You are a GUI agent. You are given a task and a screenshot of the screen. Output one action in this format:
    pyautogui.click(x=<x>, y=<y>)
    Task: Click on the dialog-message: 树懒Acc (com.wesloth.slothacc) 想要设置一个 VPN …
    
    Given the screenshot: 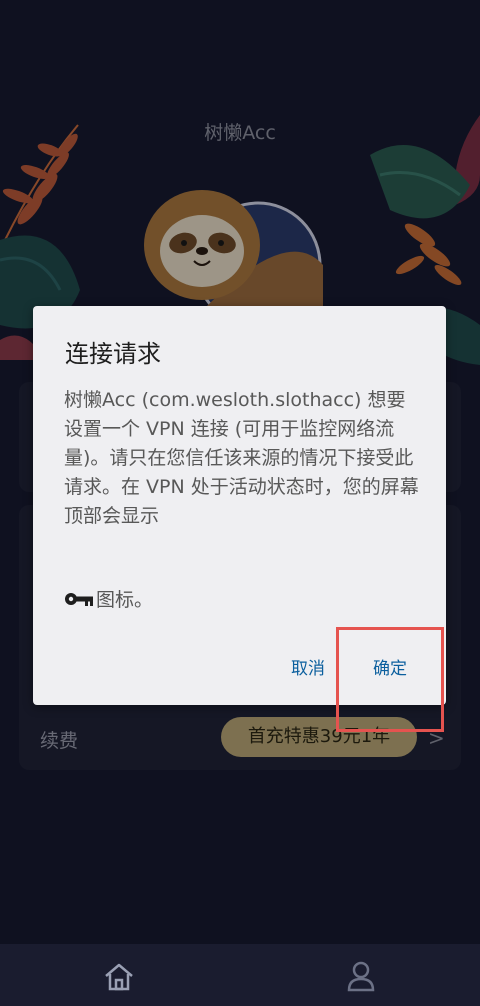 What is the action you would take?
    pyautogui.click(x=241, y=458)
    